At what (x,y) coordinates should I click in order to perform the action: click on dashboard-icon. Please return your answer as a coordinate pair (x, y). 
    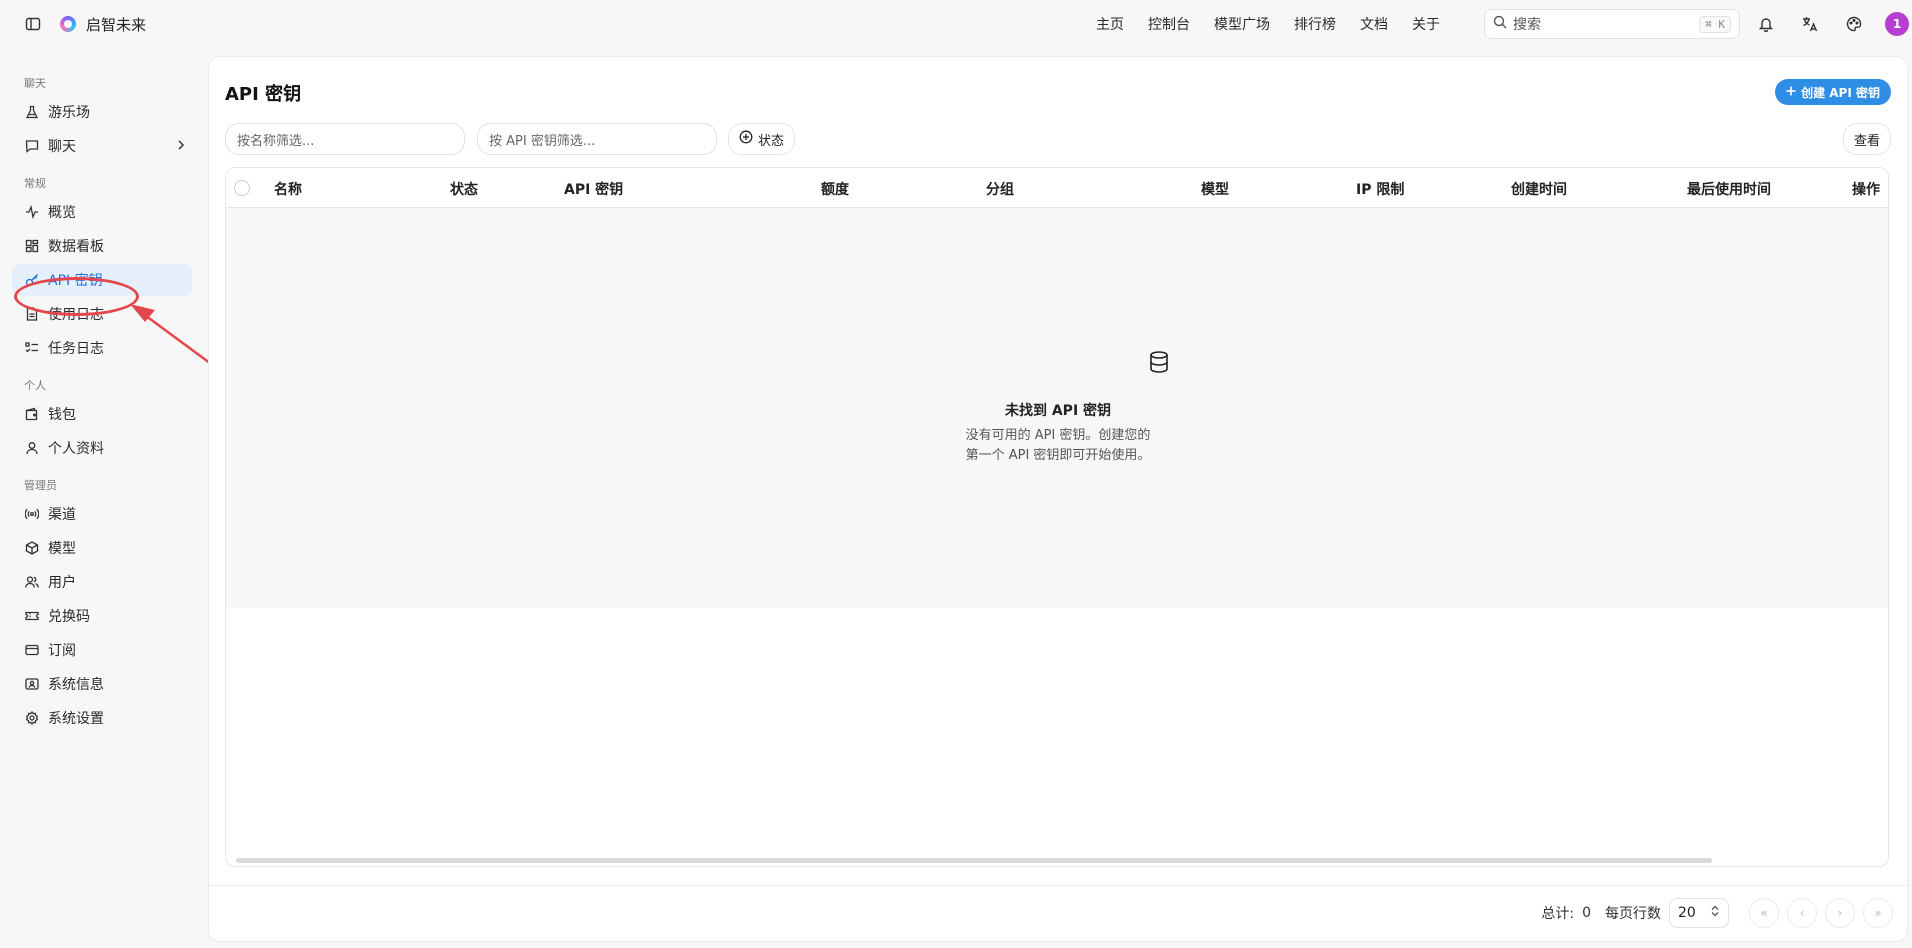
    Looking at the image, I should click on (32, 246).